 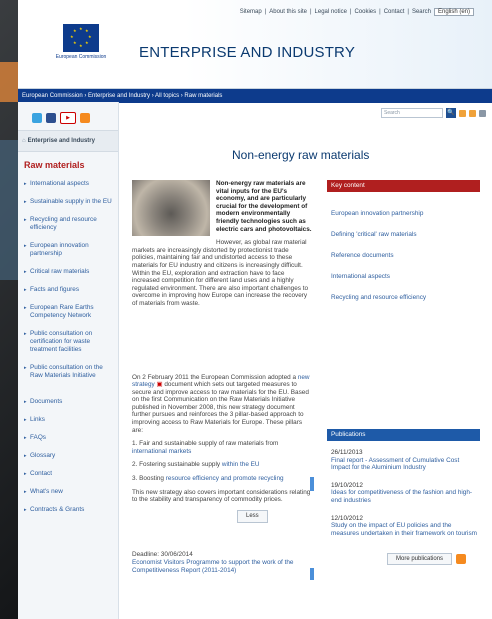 What do you see at coordinates (462, 113) in the screenshot?
I see `share-icon` at bounding box center [462, 113].